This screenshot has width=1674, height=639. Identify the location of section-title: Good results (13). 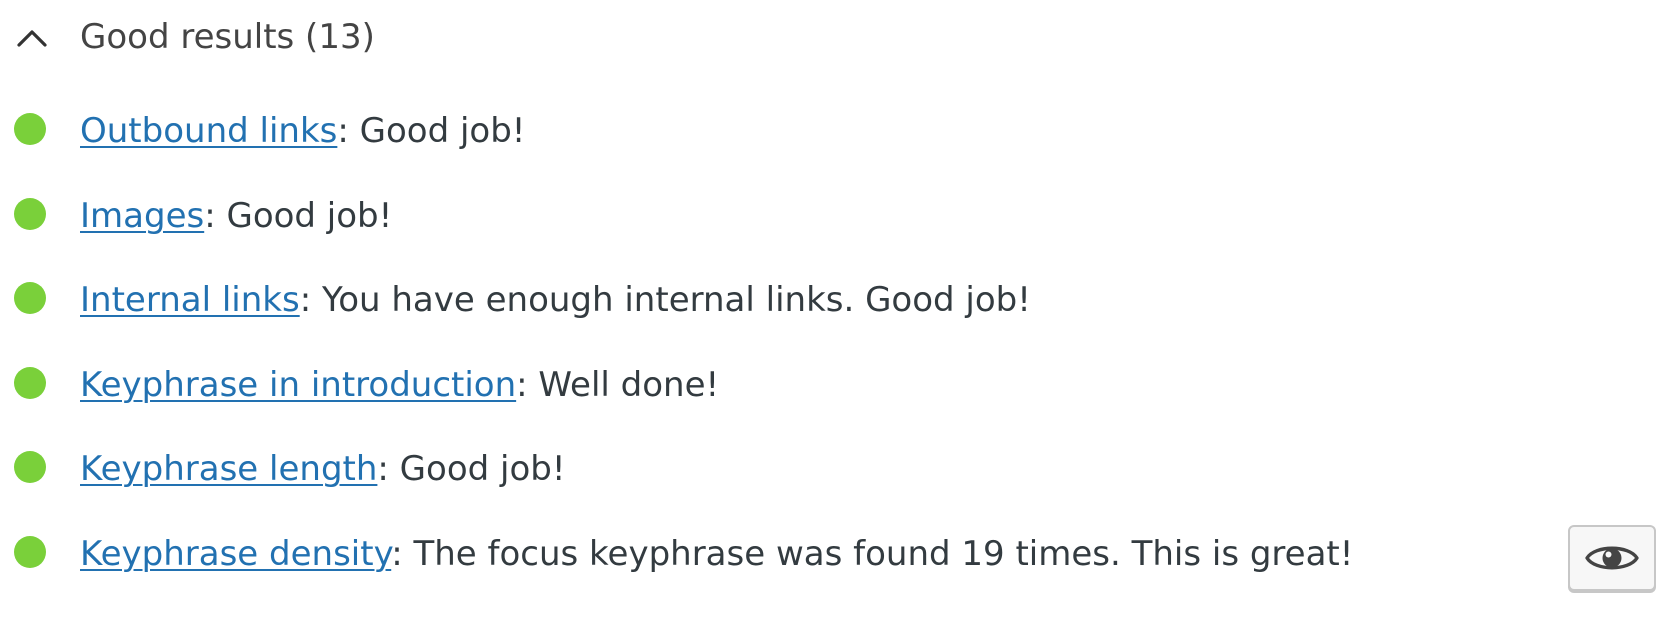
(227, 37).